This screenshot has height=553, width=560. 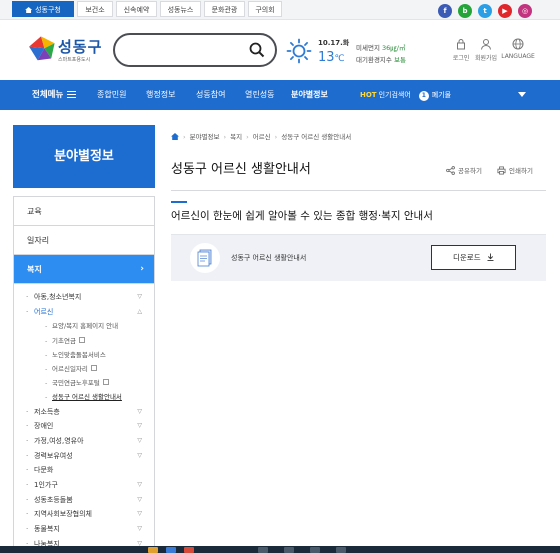 What do you see at coordinates (464, 170) in the screenshot?
I see `share-button: 공유하기` at bounding box center [464, 170].